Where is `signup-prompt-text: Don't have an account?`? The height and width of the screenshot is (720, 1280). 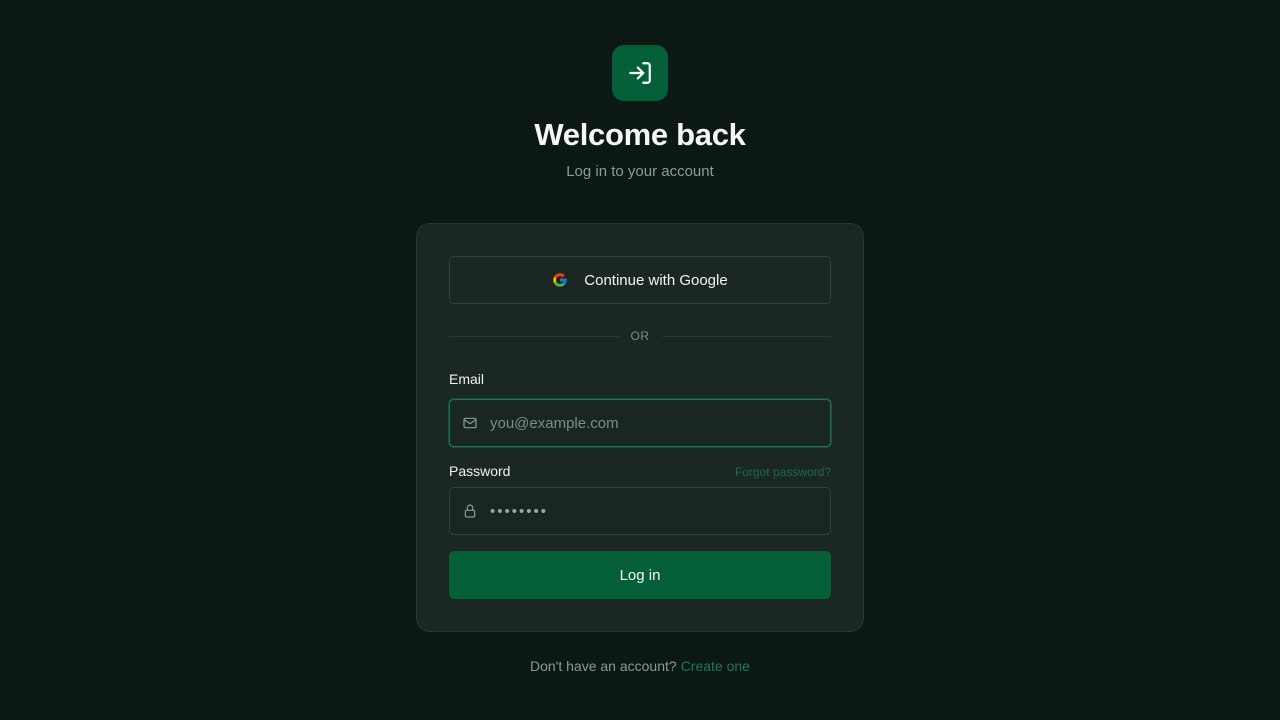 signup-prompt-text: Don't have an account? is located at coordinates (603, 666).